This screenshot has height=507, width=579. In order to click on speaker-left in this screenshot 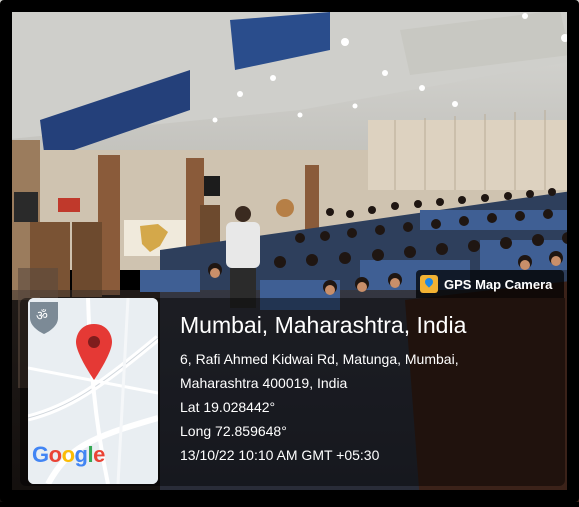, I will do `click(212, 186)`.